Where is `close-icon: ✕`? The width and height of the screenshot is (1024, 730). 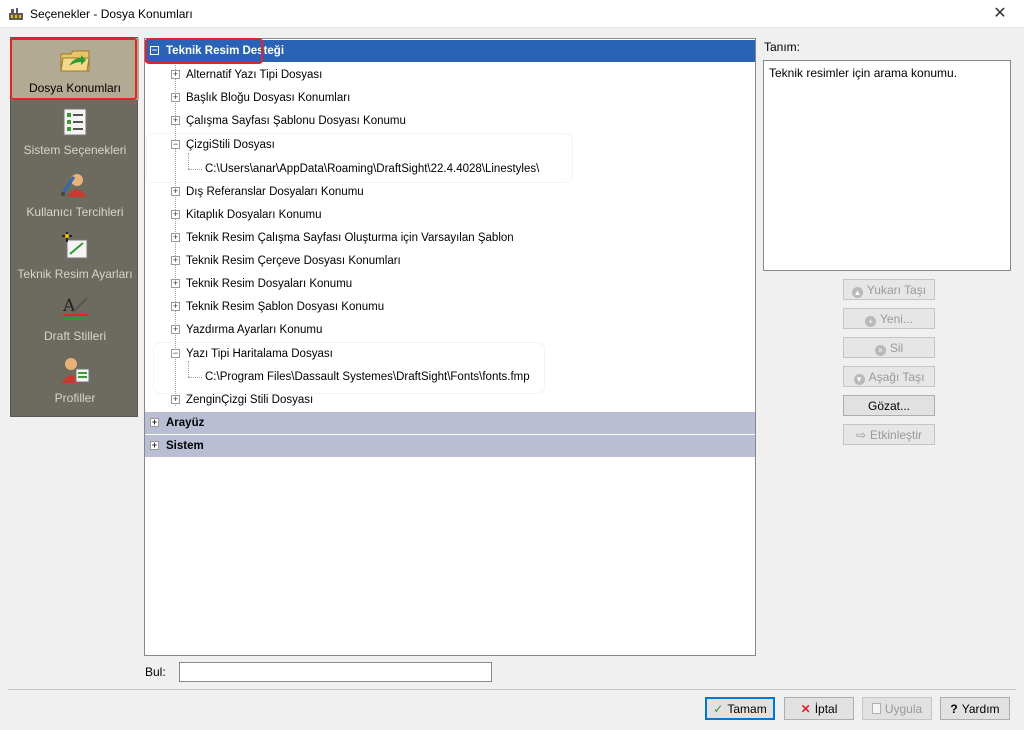 close-icon: ✕ is located at coordinates (1000, 14).